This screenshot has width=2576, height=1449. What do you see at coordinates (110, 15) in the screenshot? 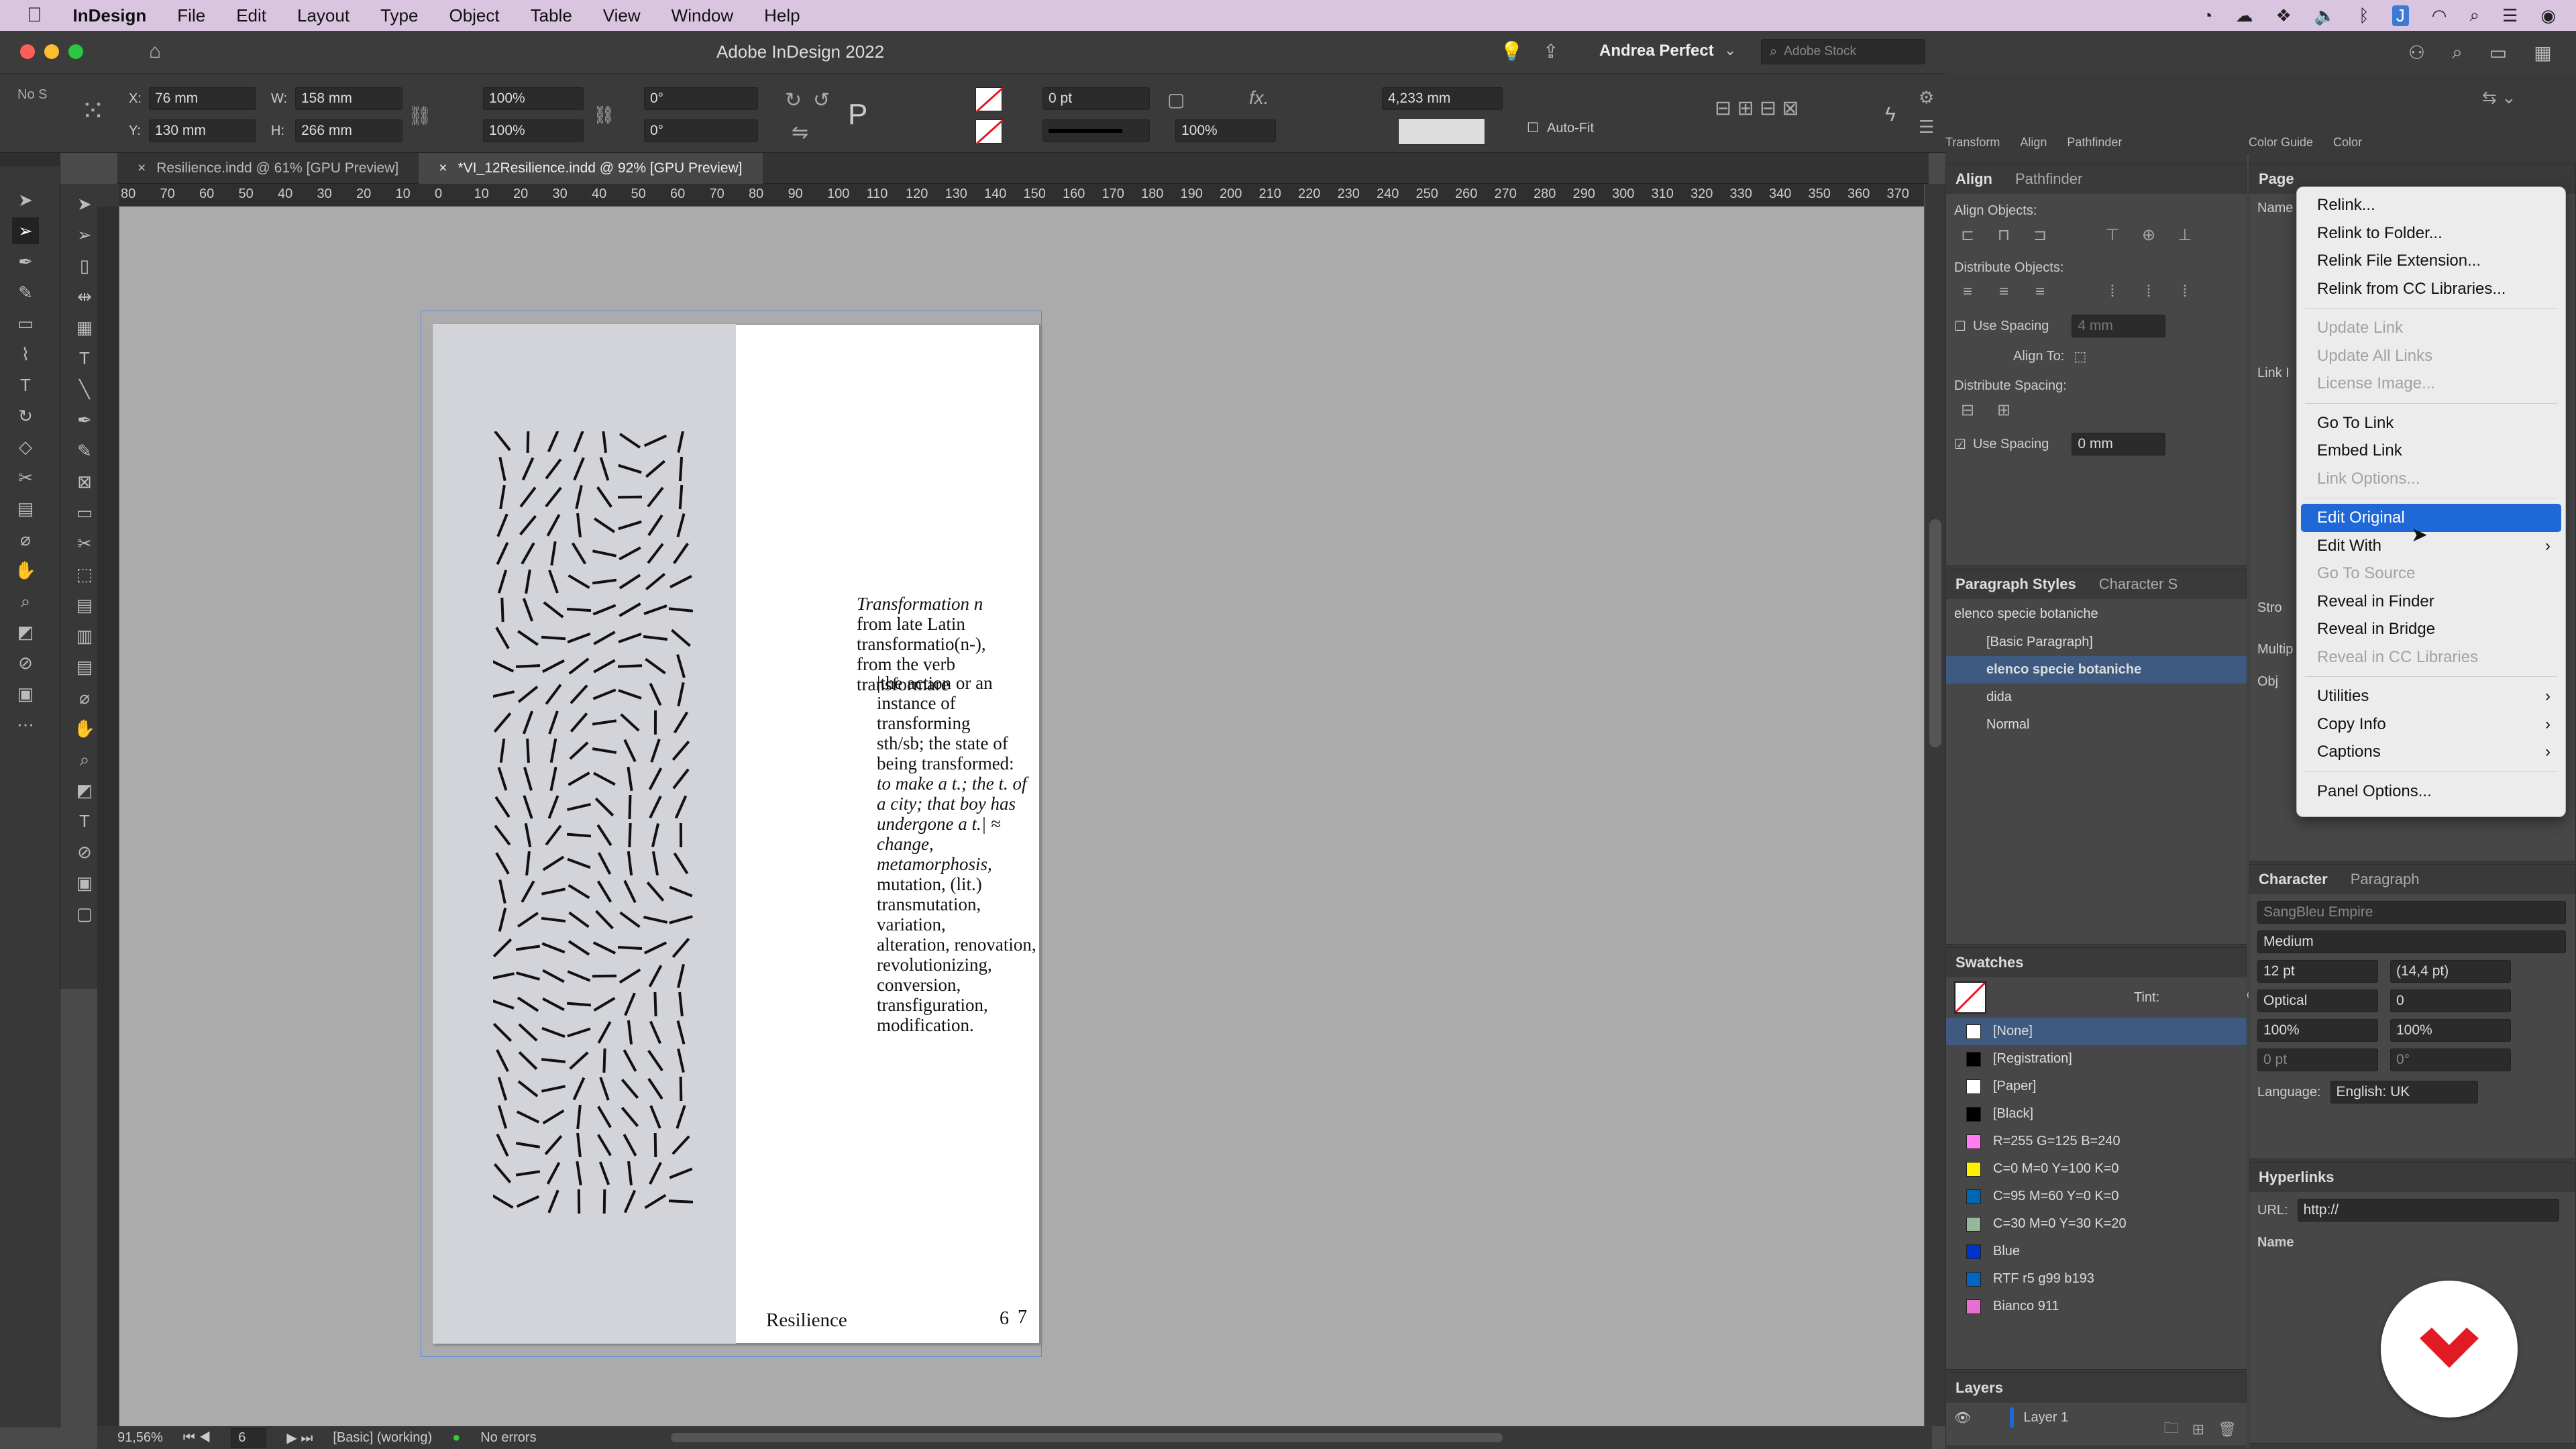
I see `app-menu: InDesign` at bounding box center [110, 15].